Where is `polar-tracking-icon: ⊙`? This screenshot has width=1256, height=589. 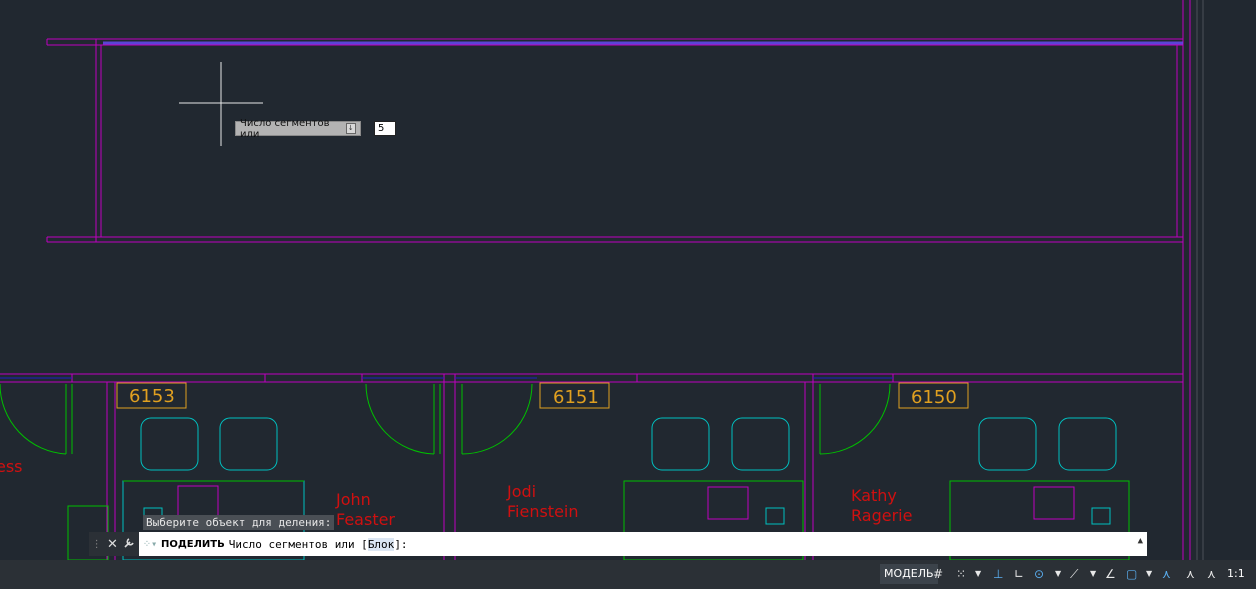 polar-tracking-icon: ⊙ is located at coordinates (1039, 574).